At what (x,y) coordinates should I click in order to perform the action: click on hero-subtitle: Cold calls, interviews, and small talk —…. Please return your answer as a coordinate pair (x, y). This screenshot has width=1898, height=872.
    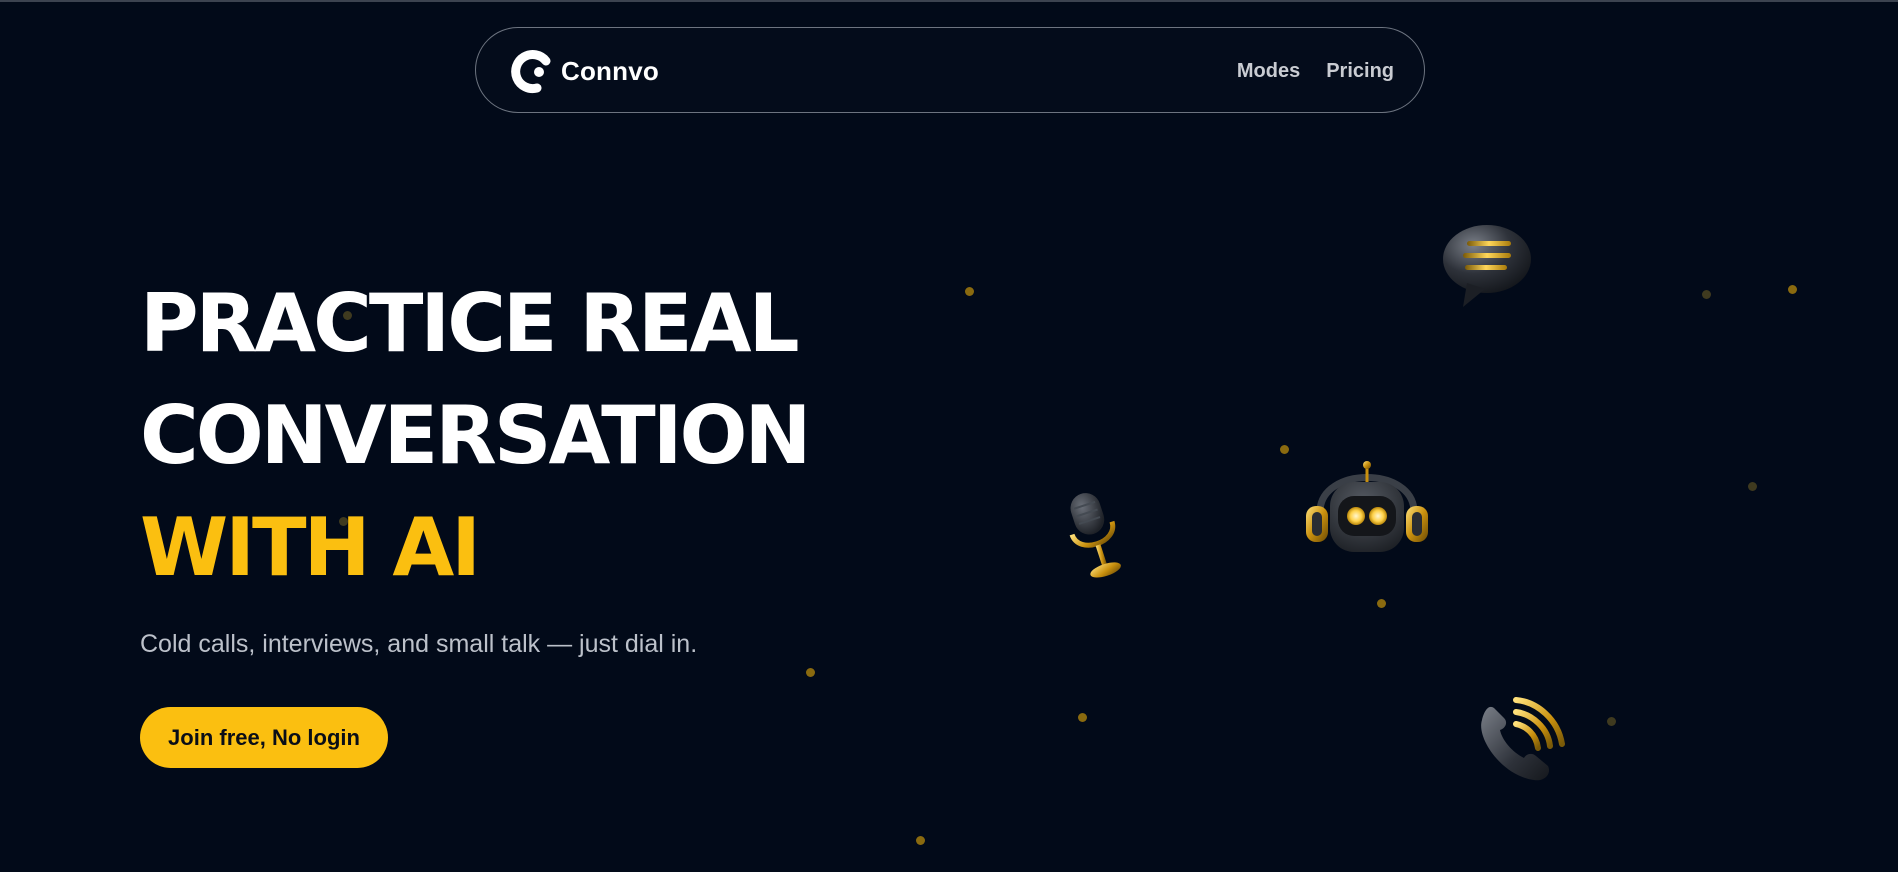
    Looking at the image, I should click on (419, 644).